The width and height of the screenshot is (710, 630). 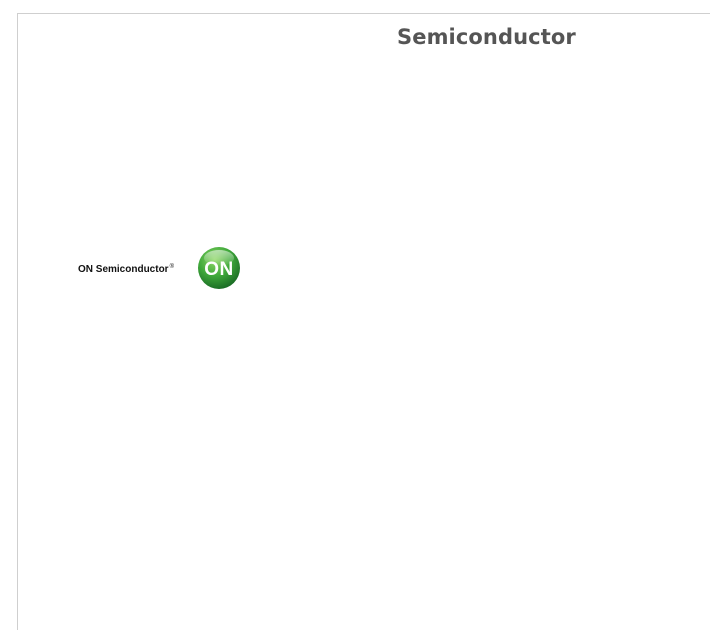 I want to click on registered-mark: ®, so click(x=171, y=267).